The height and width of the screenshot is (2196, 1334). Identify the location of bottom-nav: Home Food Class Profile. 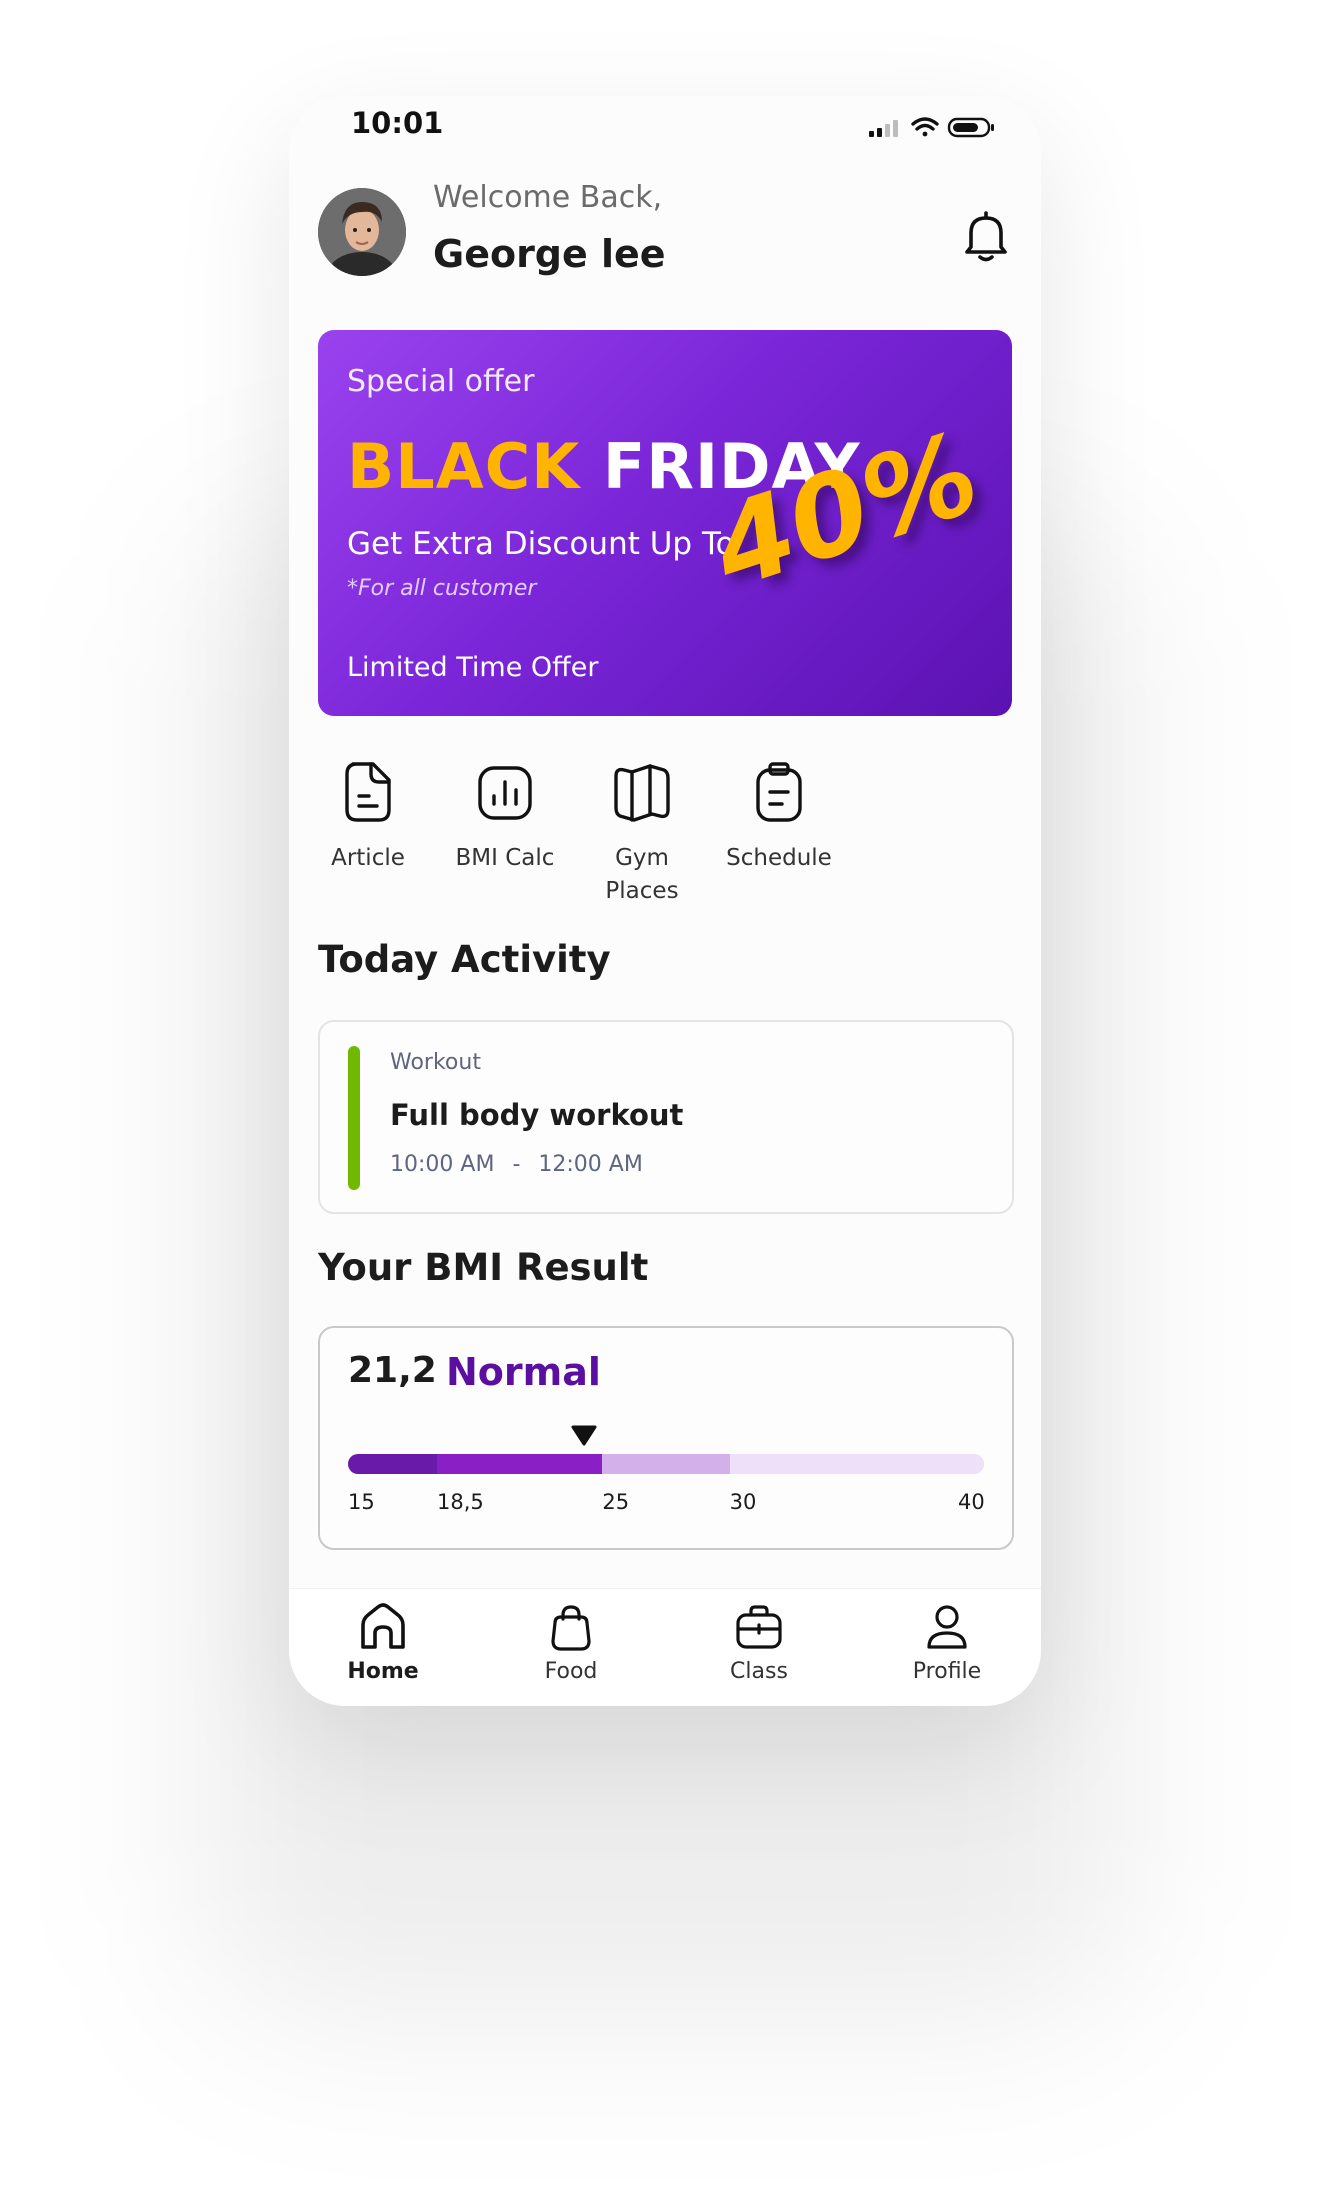
(665, 1647).